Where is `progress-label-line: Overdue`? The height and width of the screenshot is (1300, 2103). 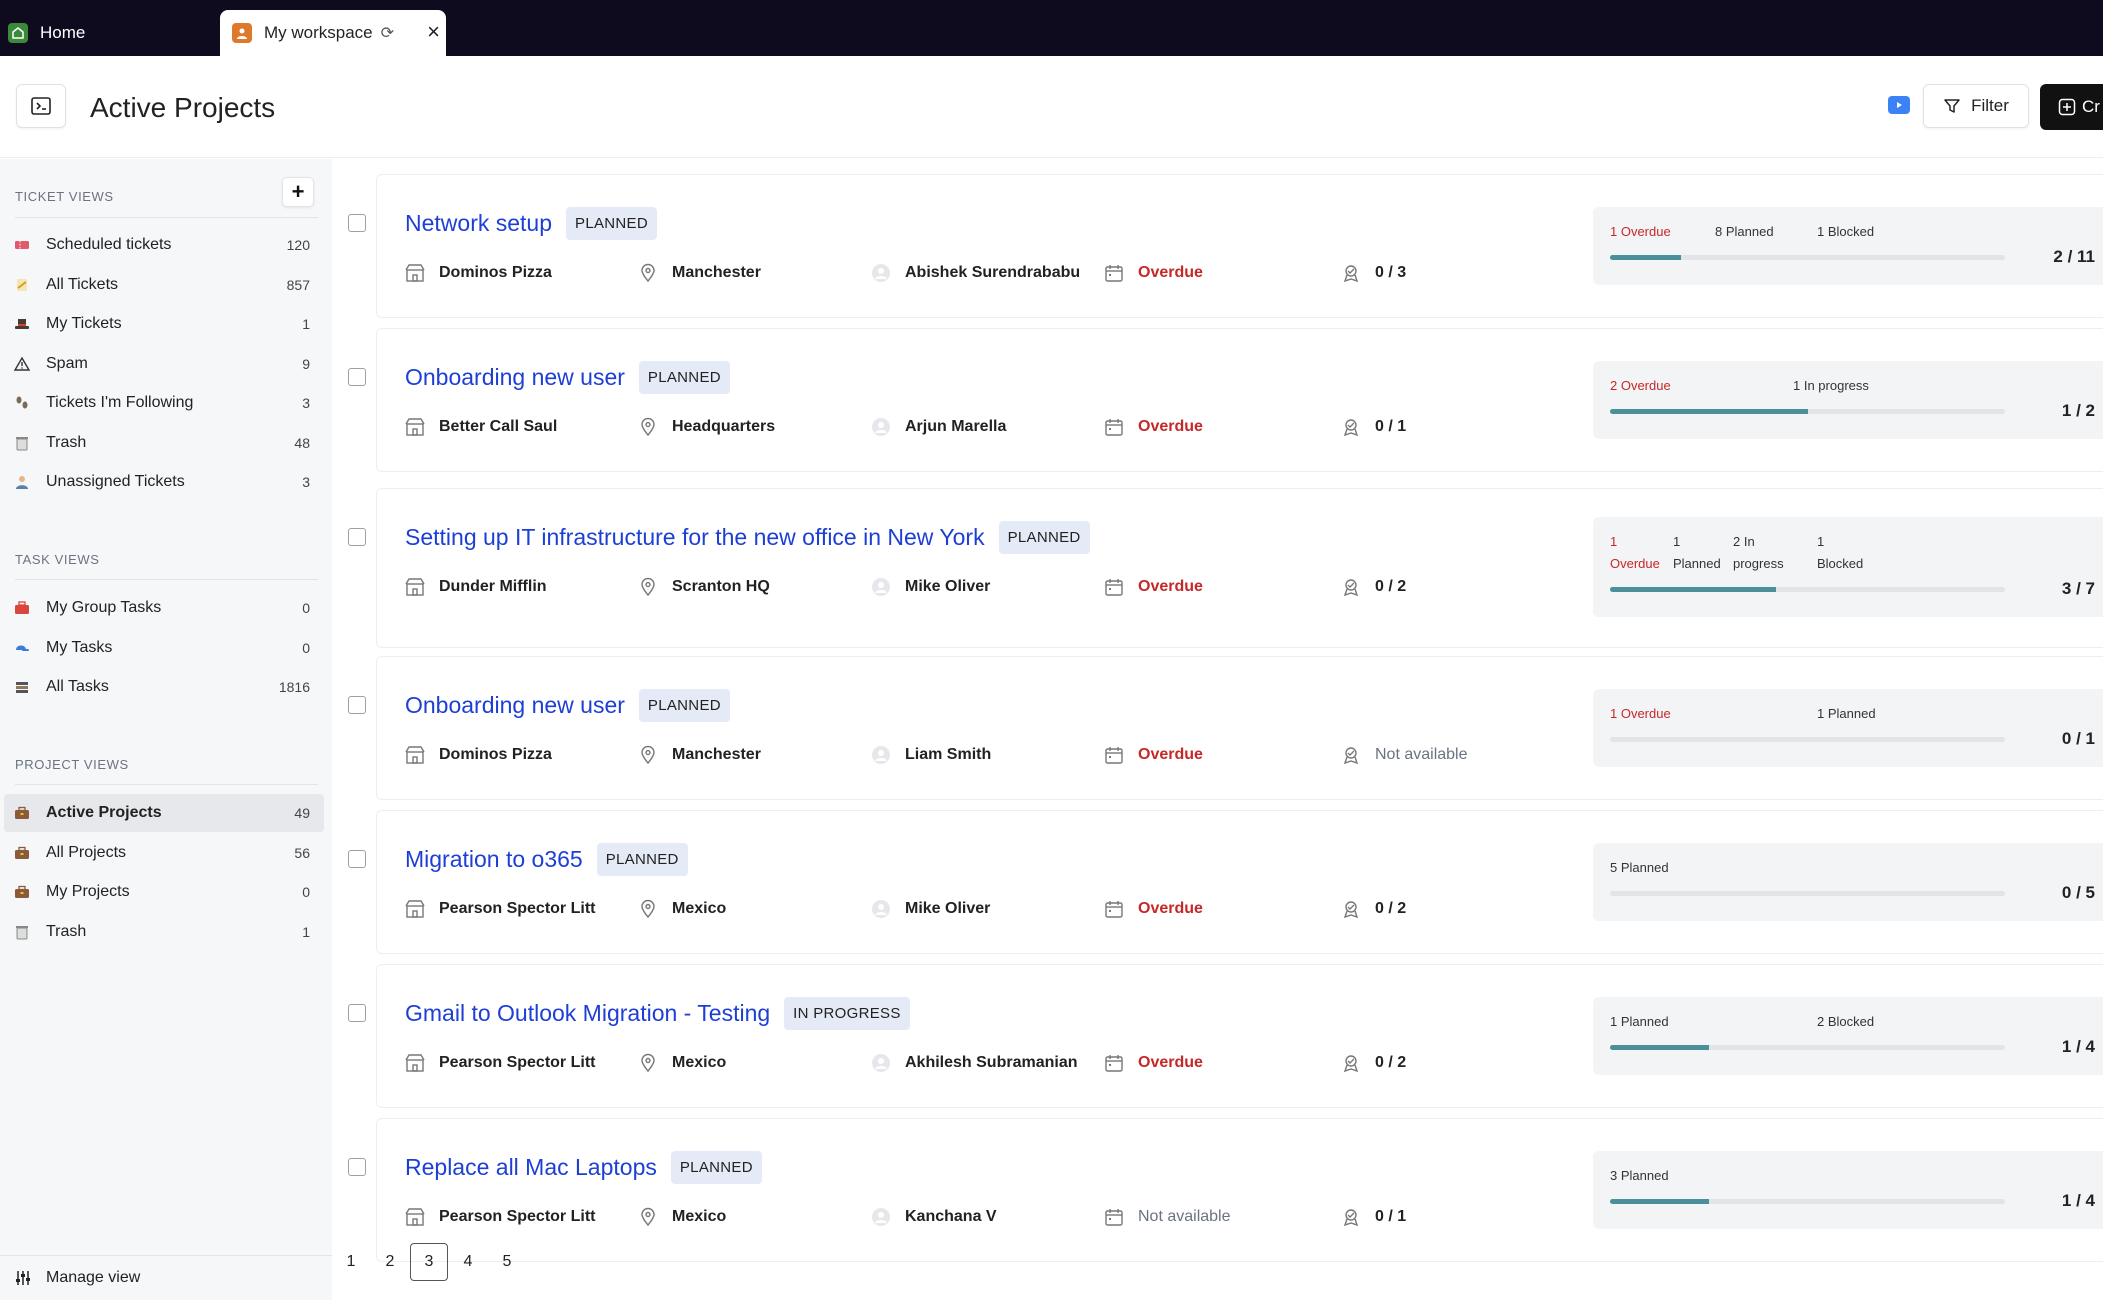
progress-label-line: Overdue is located at coordinates (1635, 563).